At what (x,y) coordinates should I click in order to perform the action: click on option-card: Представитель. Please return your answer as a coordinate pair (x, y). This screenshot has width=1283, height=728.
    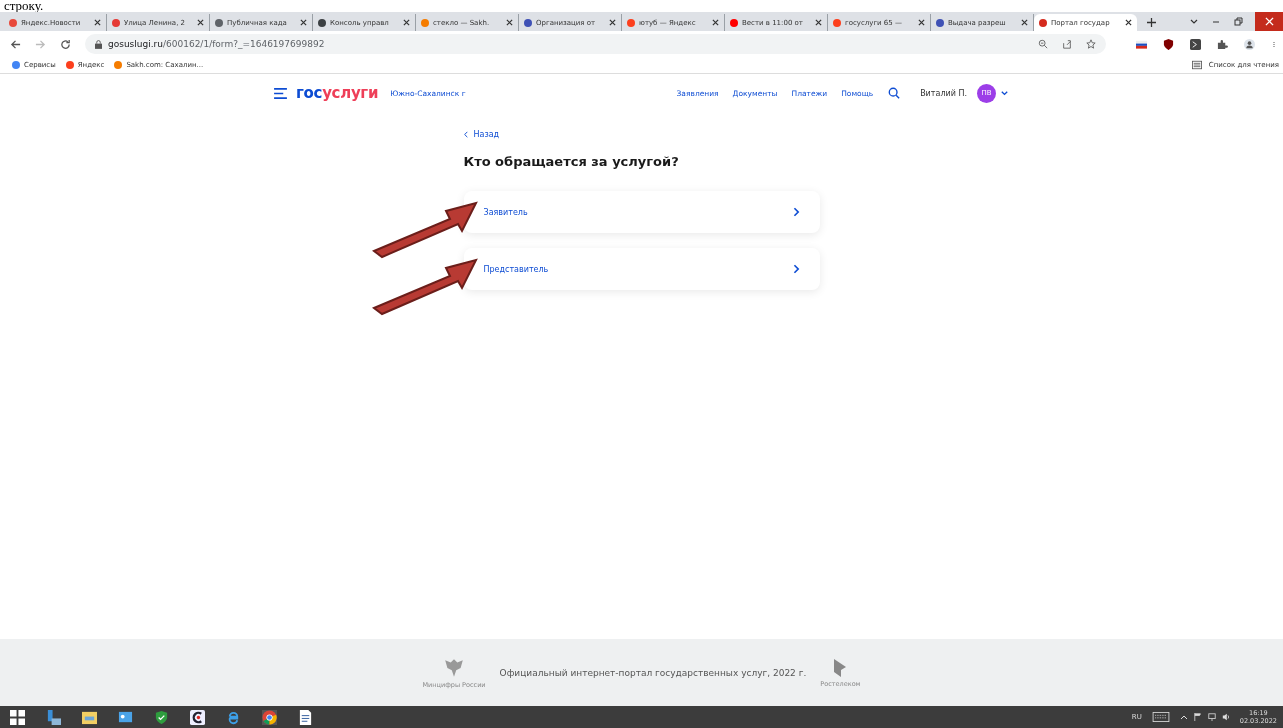
    Looking at the image, I should click on (641, 269).